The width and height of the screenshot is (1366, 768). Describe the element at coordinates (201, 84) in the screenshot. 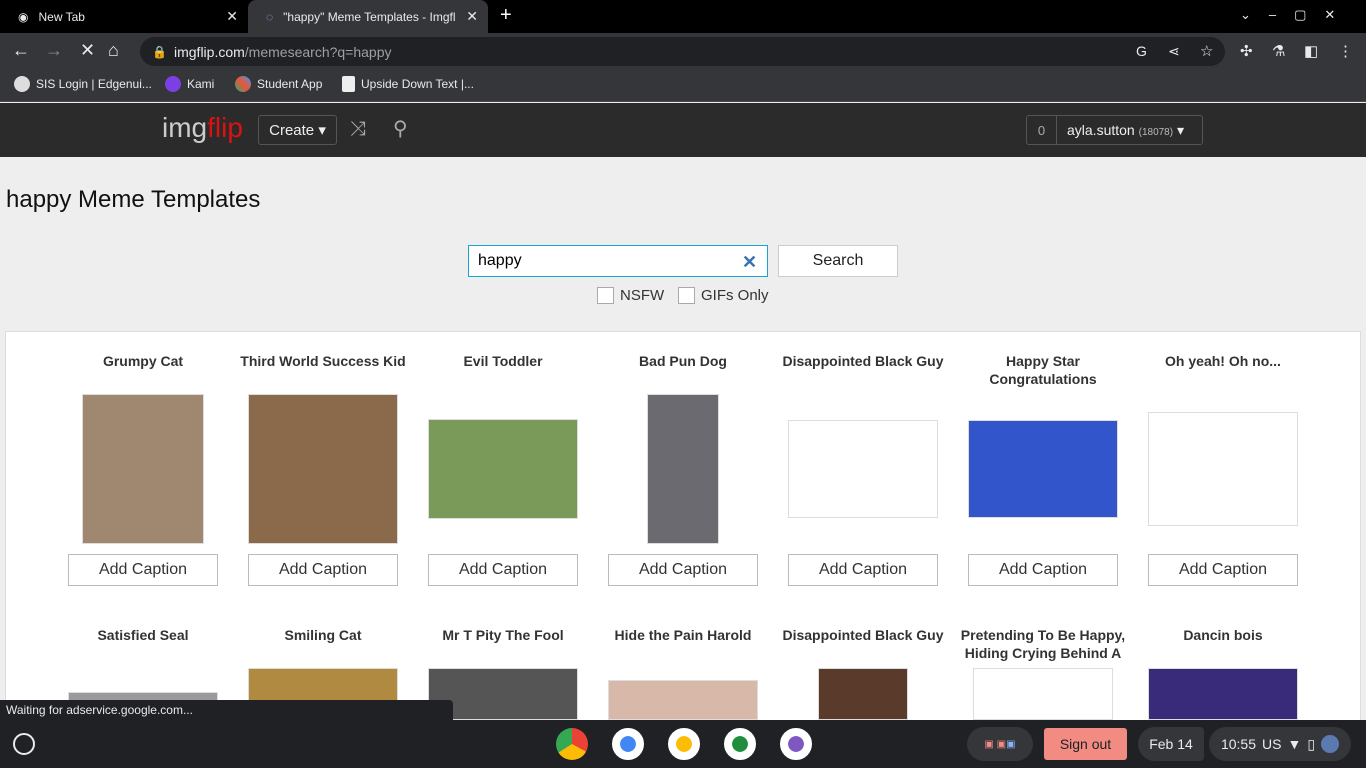

I see `bookmark-label: Kami` at that location.